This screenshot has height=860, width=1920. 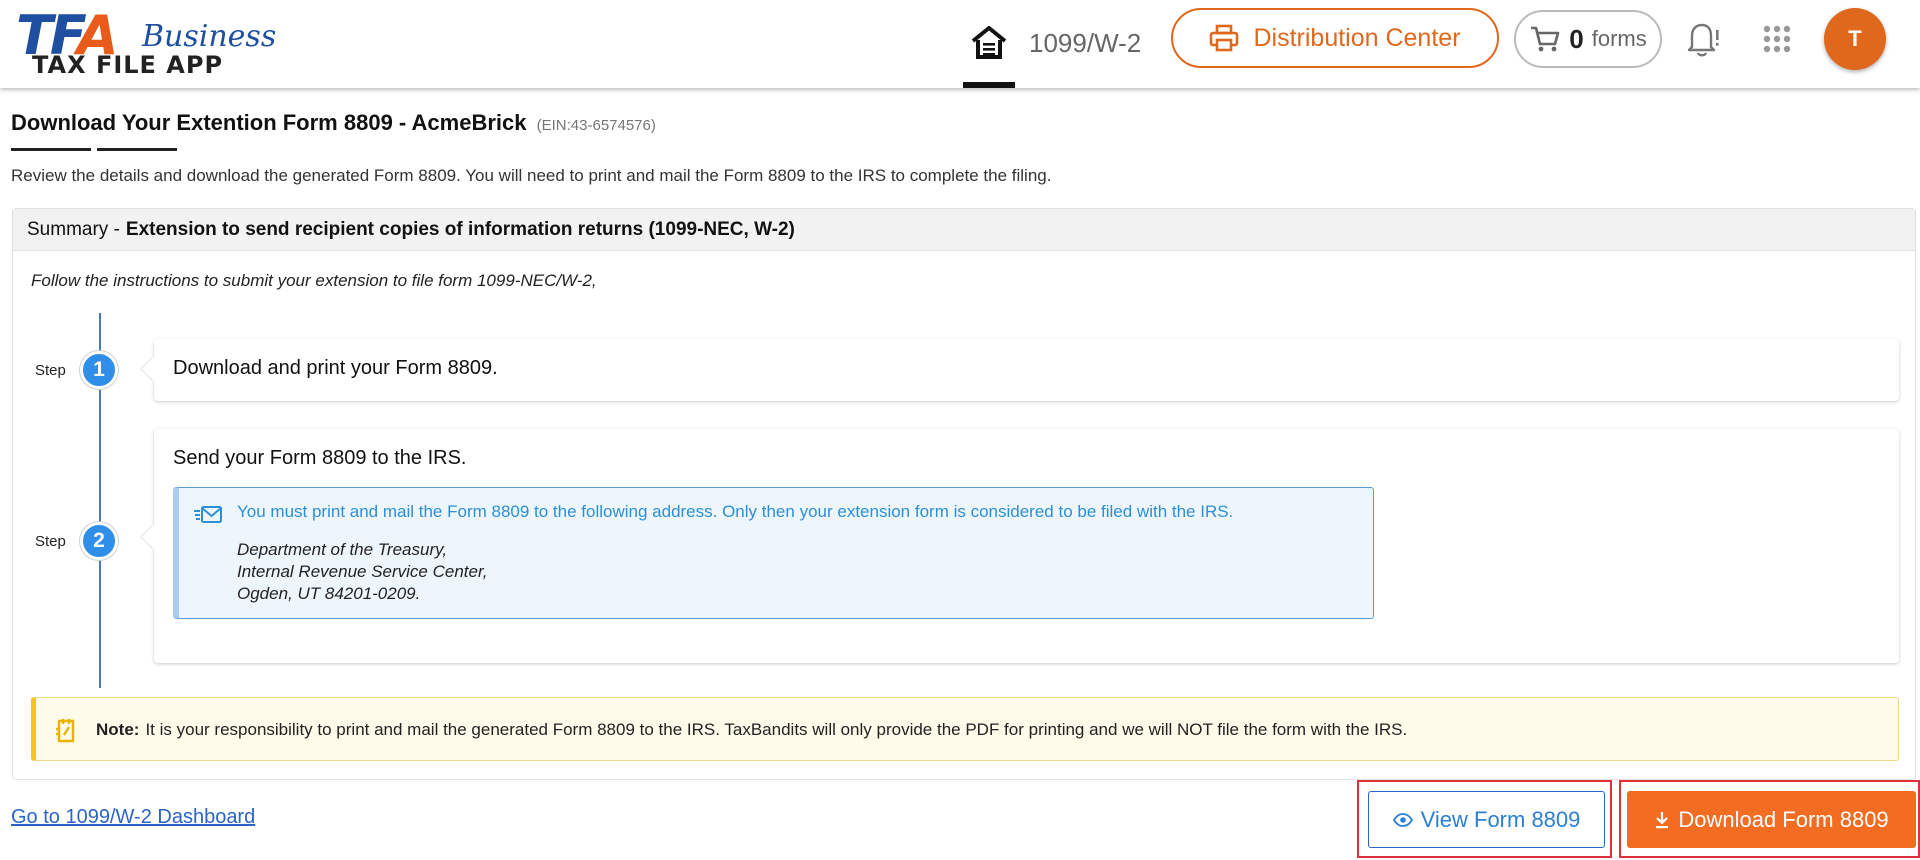 I want to click on eye-icon, so click(x=1402, y=819).